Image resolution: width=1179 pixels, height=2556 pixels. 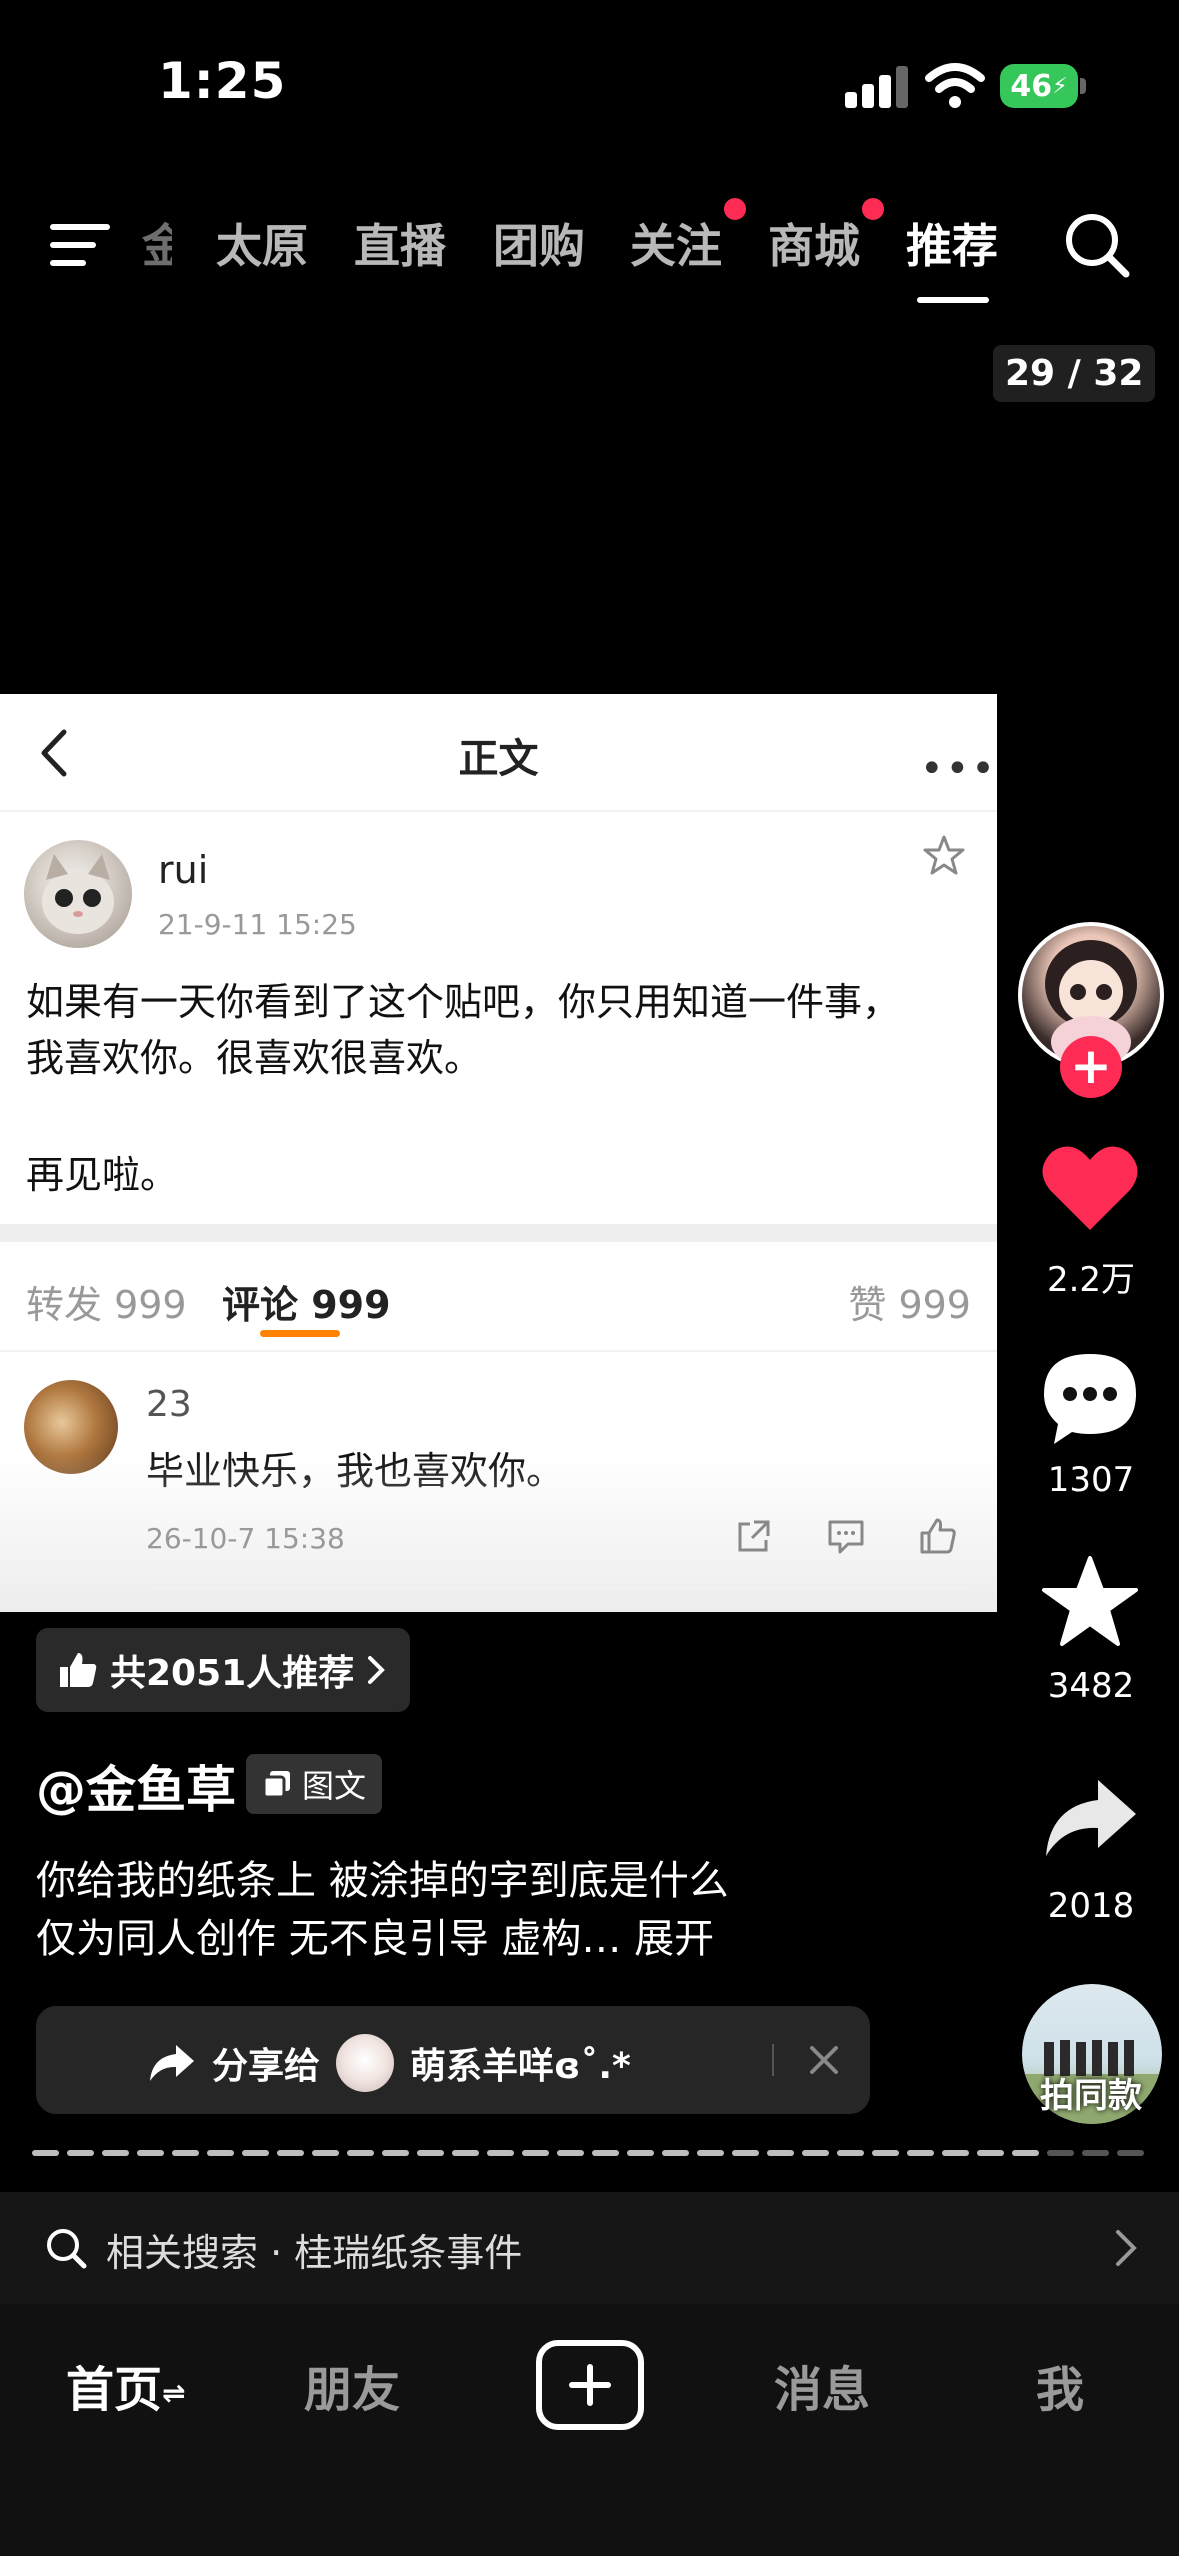 What do you see at coordinates (463, 1002) in the screenshot?
I see `post-text-line: 如果有一天你看到了这个贴吧，你只用知道一件事，` at bounding box center [463, 1002].